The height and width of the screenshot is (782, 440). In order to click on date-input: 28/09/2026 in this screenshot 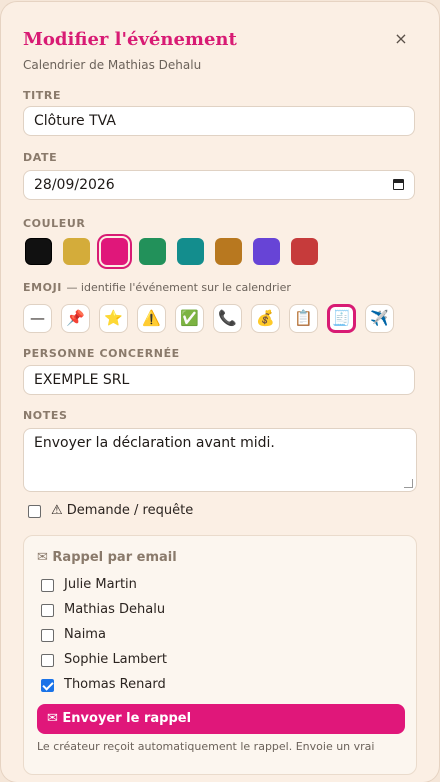, I will do `click(219, 185)`.